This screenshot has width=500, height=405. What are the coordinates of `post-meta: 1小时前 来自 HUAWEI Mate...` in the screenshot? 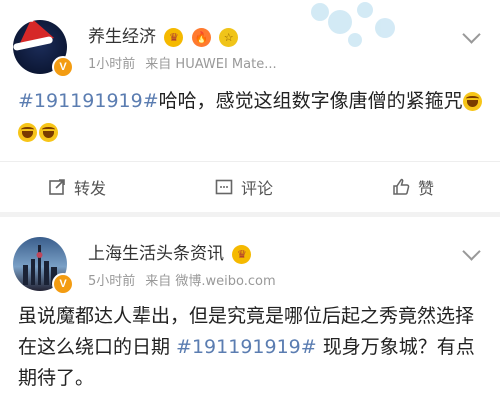 It's located at (182, 64).